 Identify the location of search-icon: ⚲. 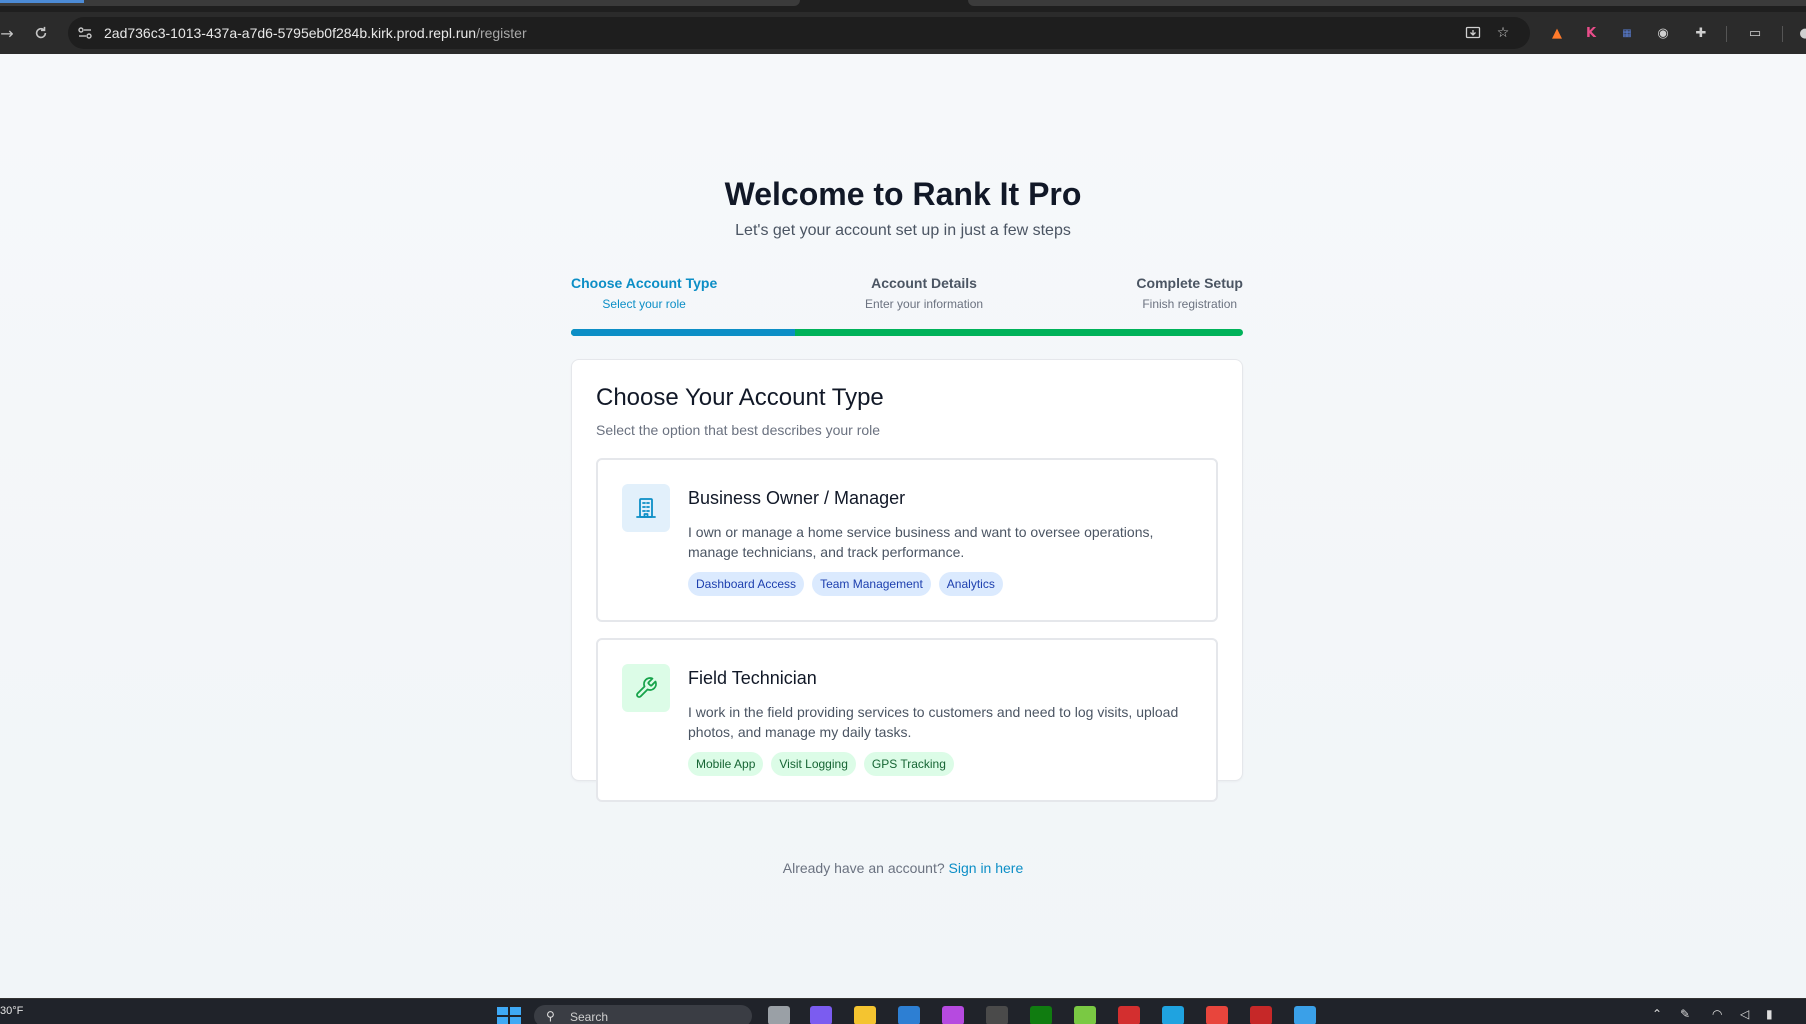
(550, 1016).